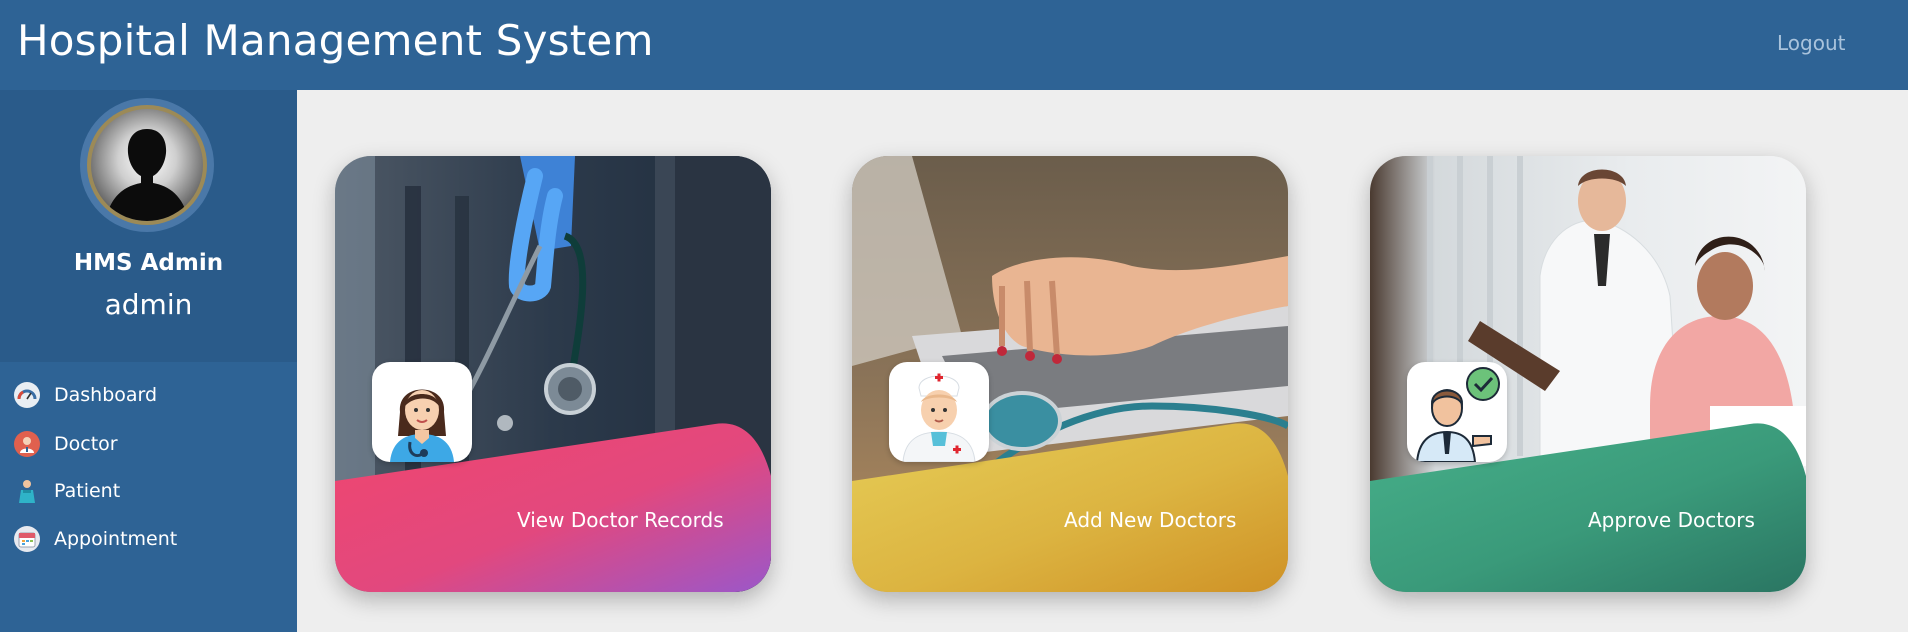  What do you see at coordinates (116, 539) in the screenshot?
I see `sidebar-item-label: Appointment` at bounding box center [116, 539].